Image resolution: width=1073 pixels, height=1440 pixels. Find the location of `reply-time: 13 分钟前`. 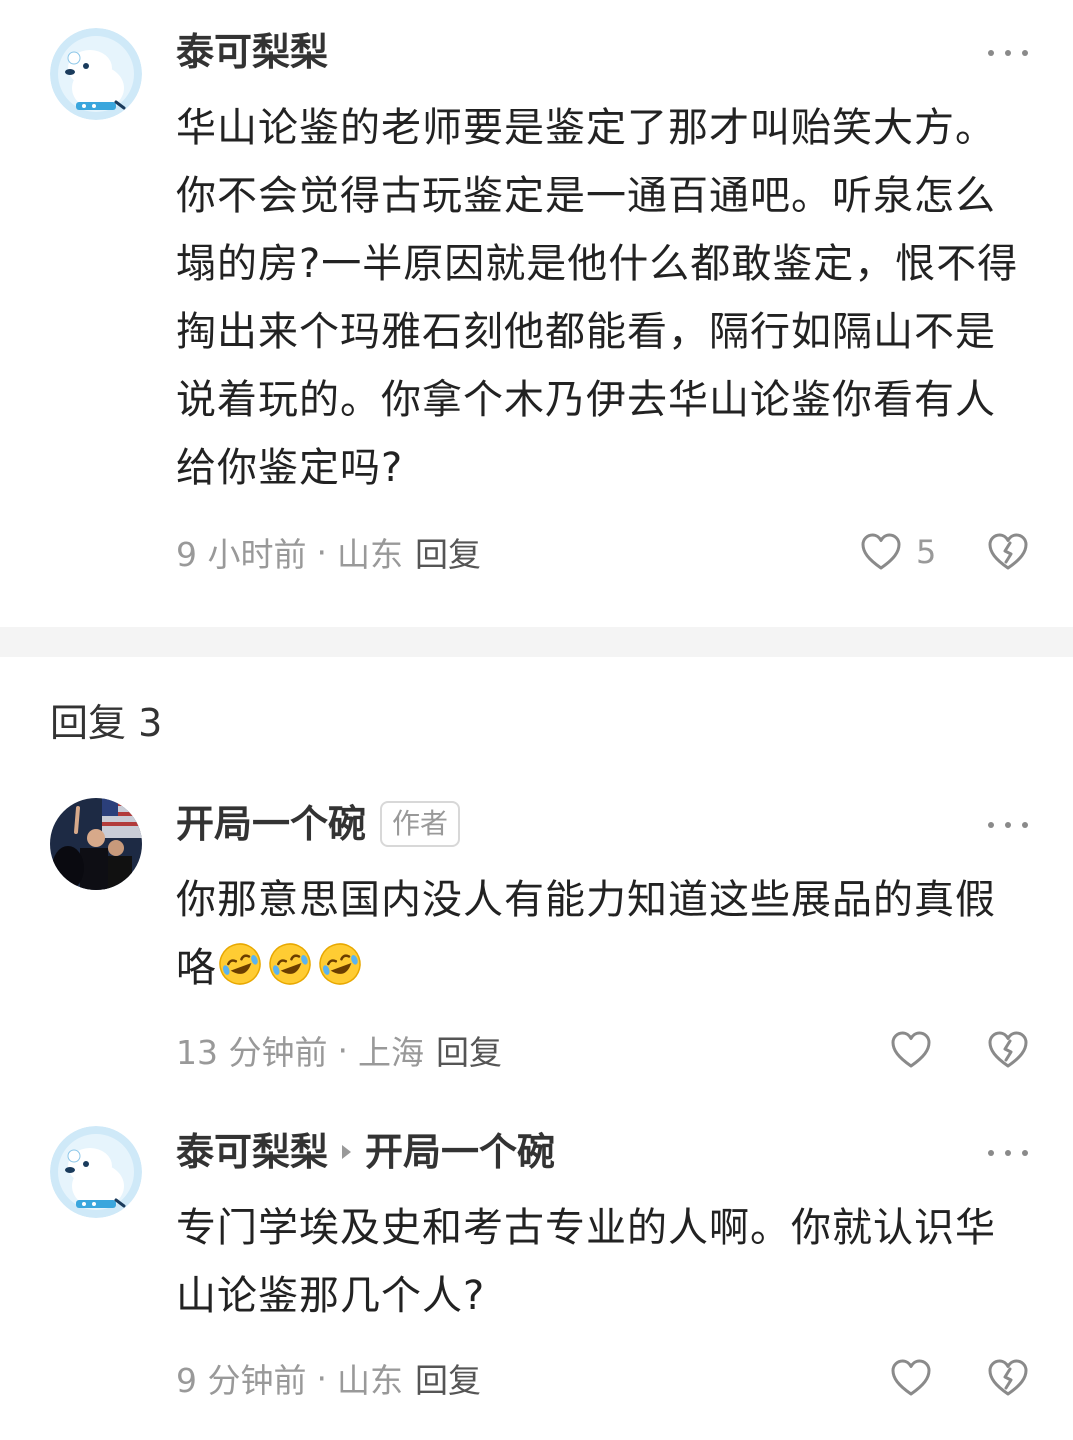

reply-time: 13 分钟前 is located at coordinates (252, 1052).